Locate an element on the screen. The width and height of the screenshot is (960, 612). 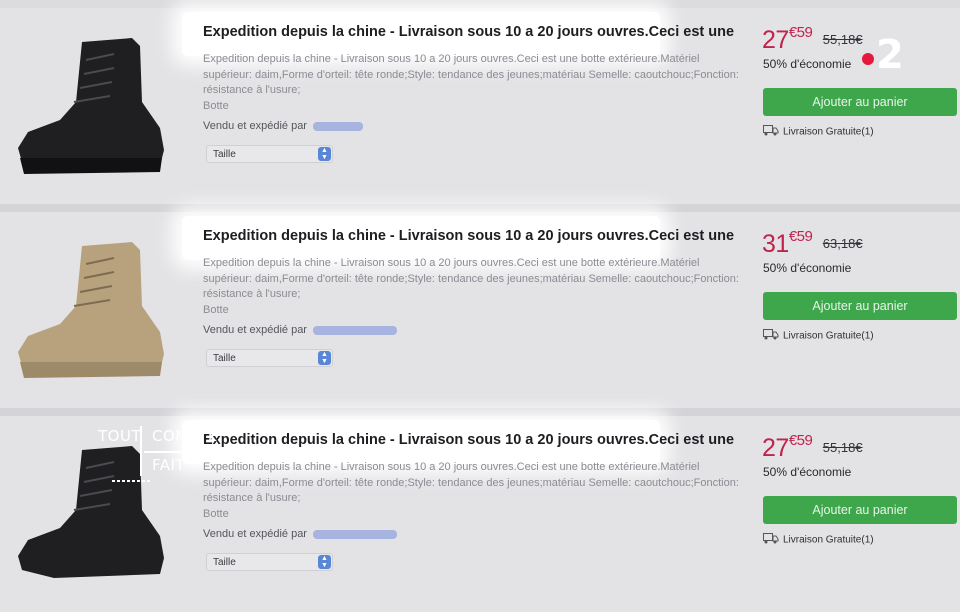
current-price: 31€59 is located at coordinates (787, 243).